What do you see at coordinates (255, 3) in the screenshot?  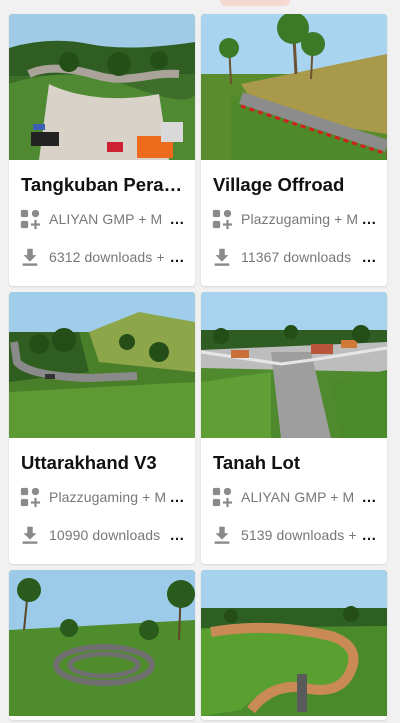 I see `top-accent` at bounding box center [255, 3].